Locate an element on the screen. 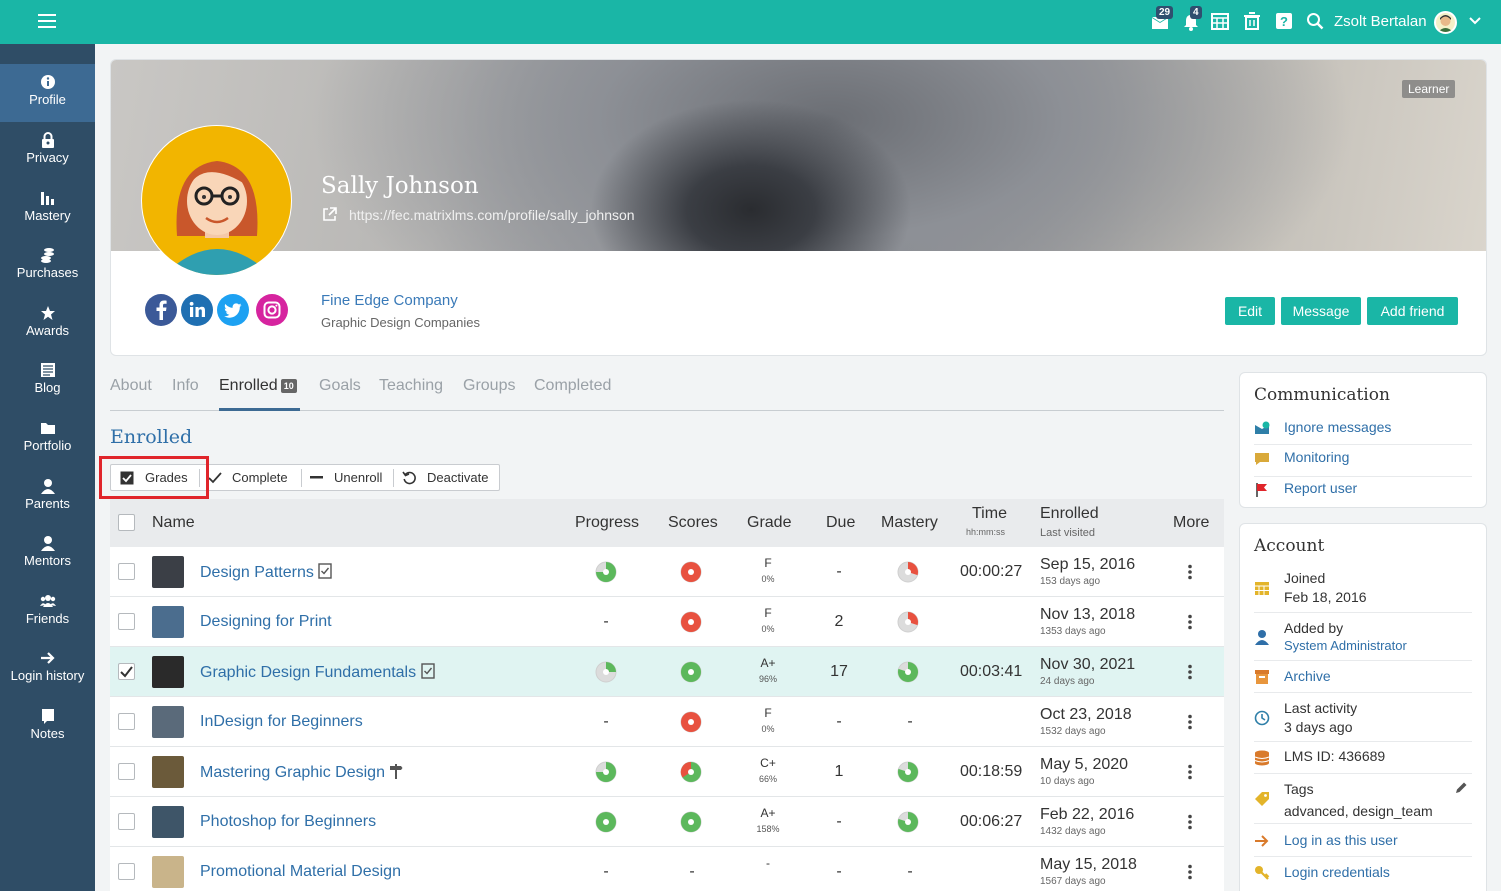  instagram-icon is located at coordinates (272, 310).